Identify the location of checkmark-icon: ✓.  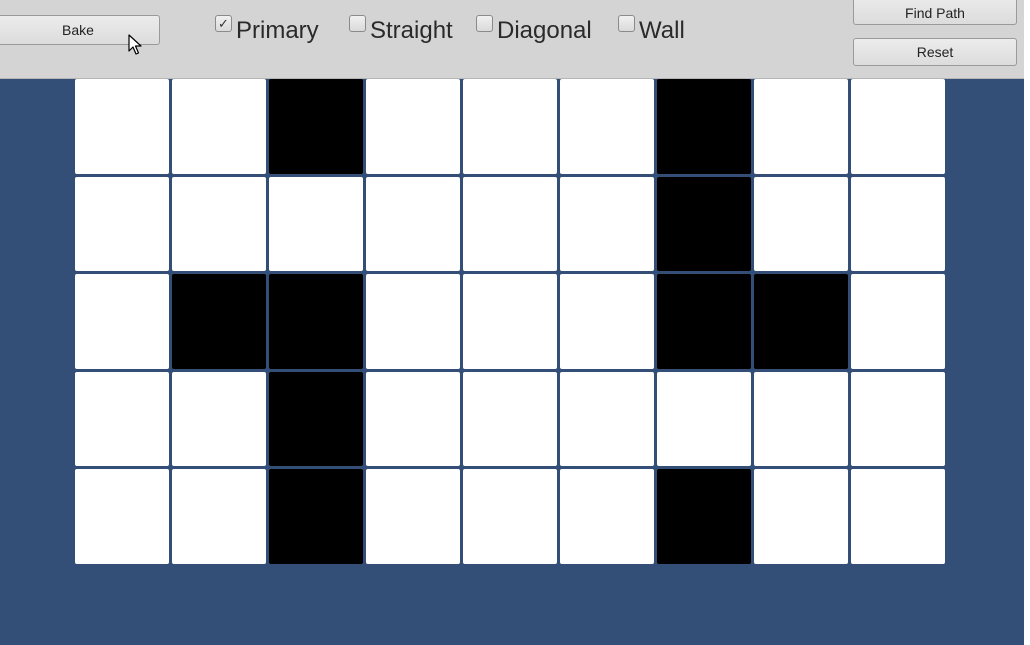
(223, 23).